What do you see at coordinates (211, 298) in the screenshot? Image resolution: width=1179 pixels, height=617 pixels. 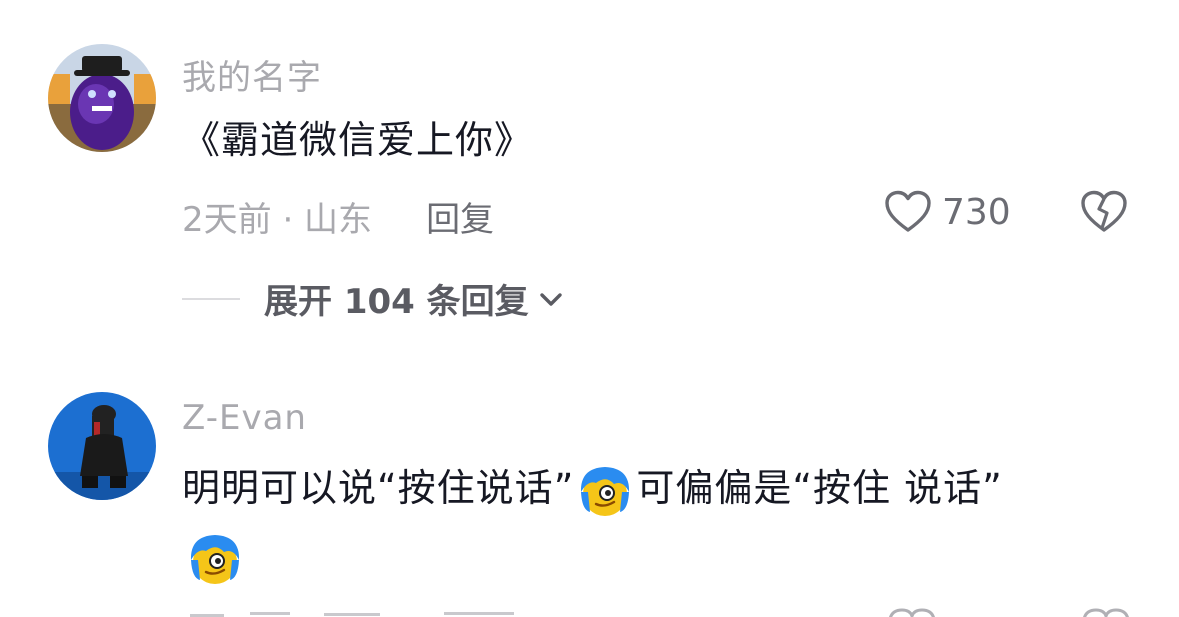 I see `expand-divider` at bounding box center [211, 298].